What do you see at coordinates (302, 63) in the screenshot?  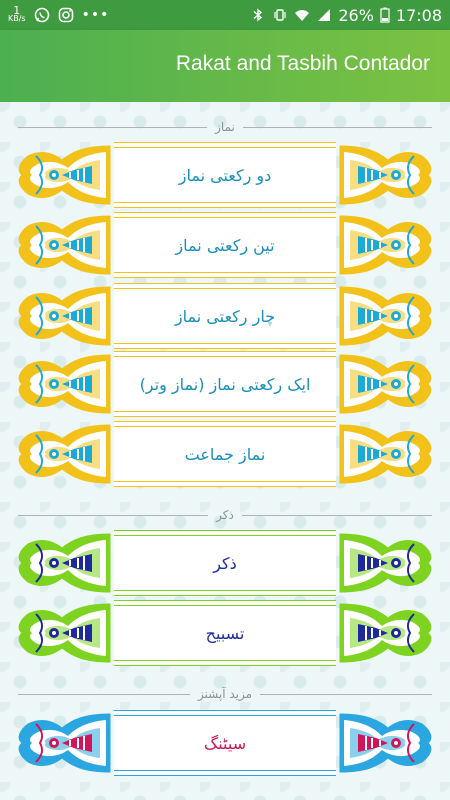 I see `app-title: Rakat and Tasbih Contador` at bounding box center [302, 63].